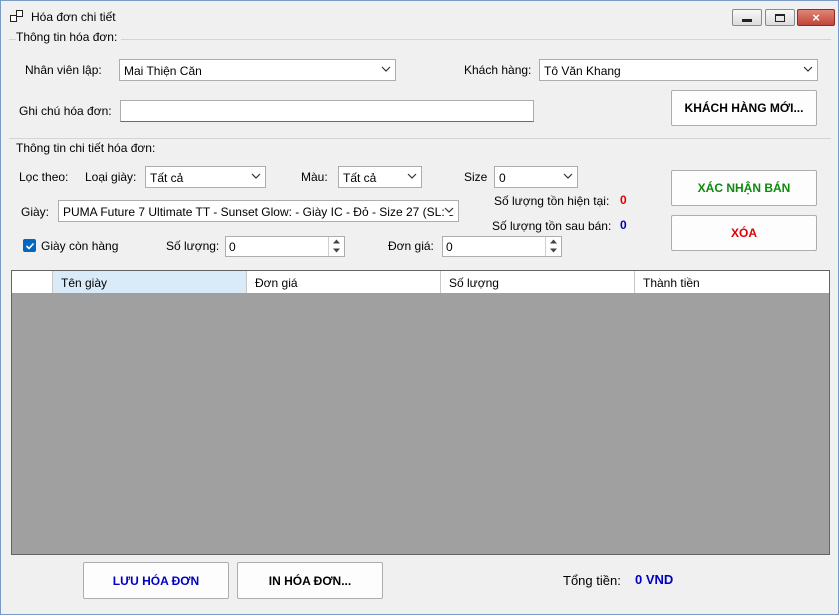  Describe the element at coordinates (498, 70) in the screenshot. I see `customer-label: Khách hàng:` at that location.